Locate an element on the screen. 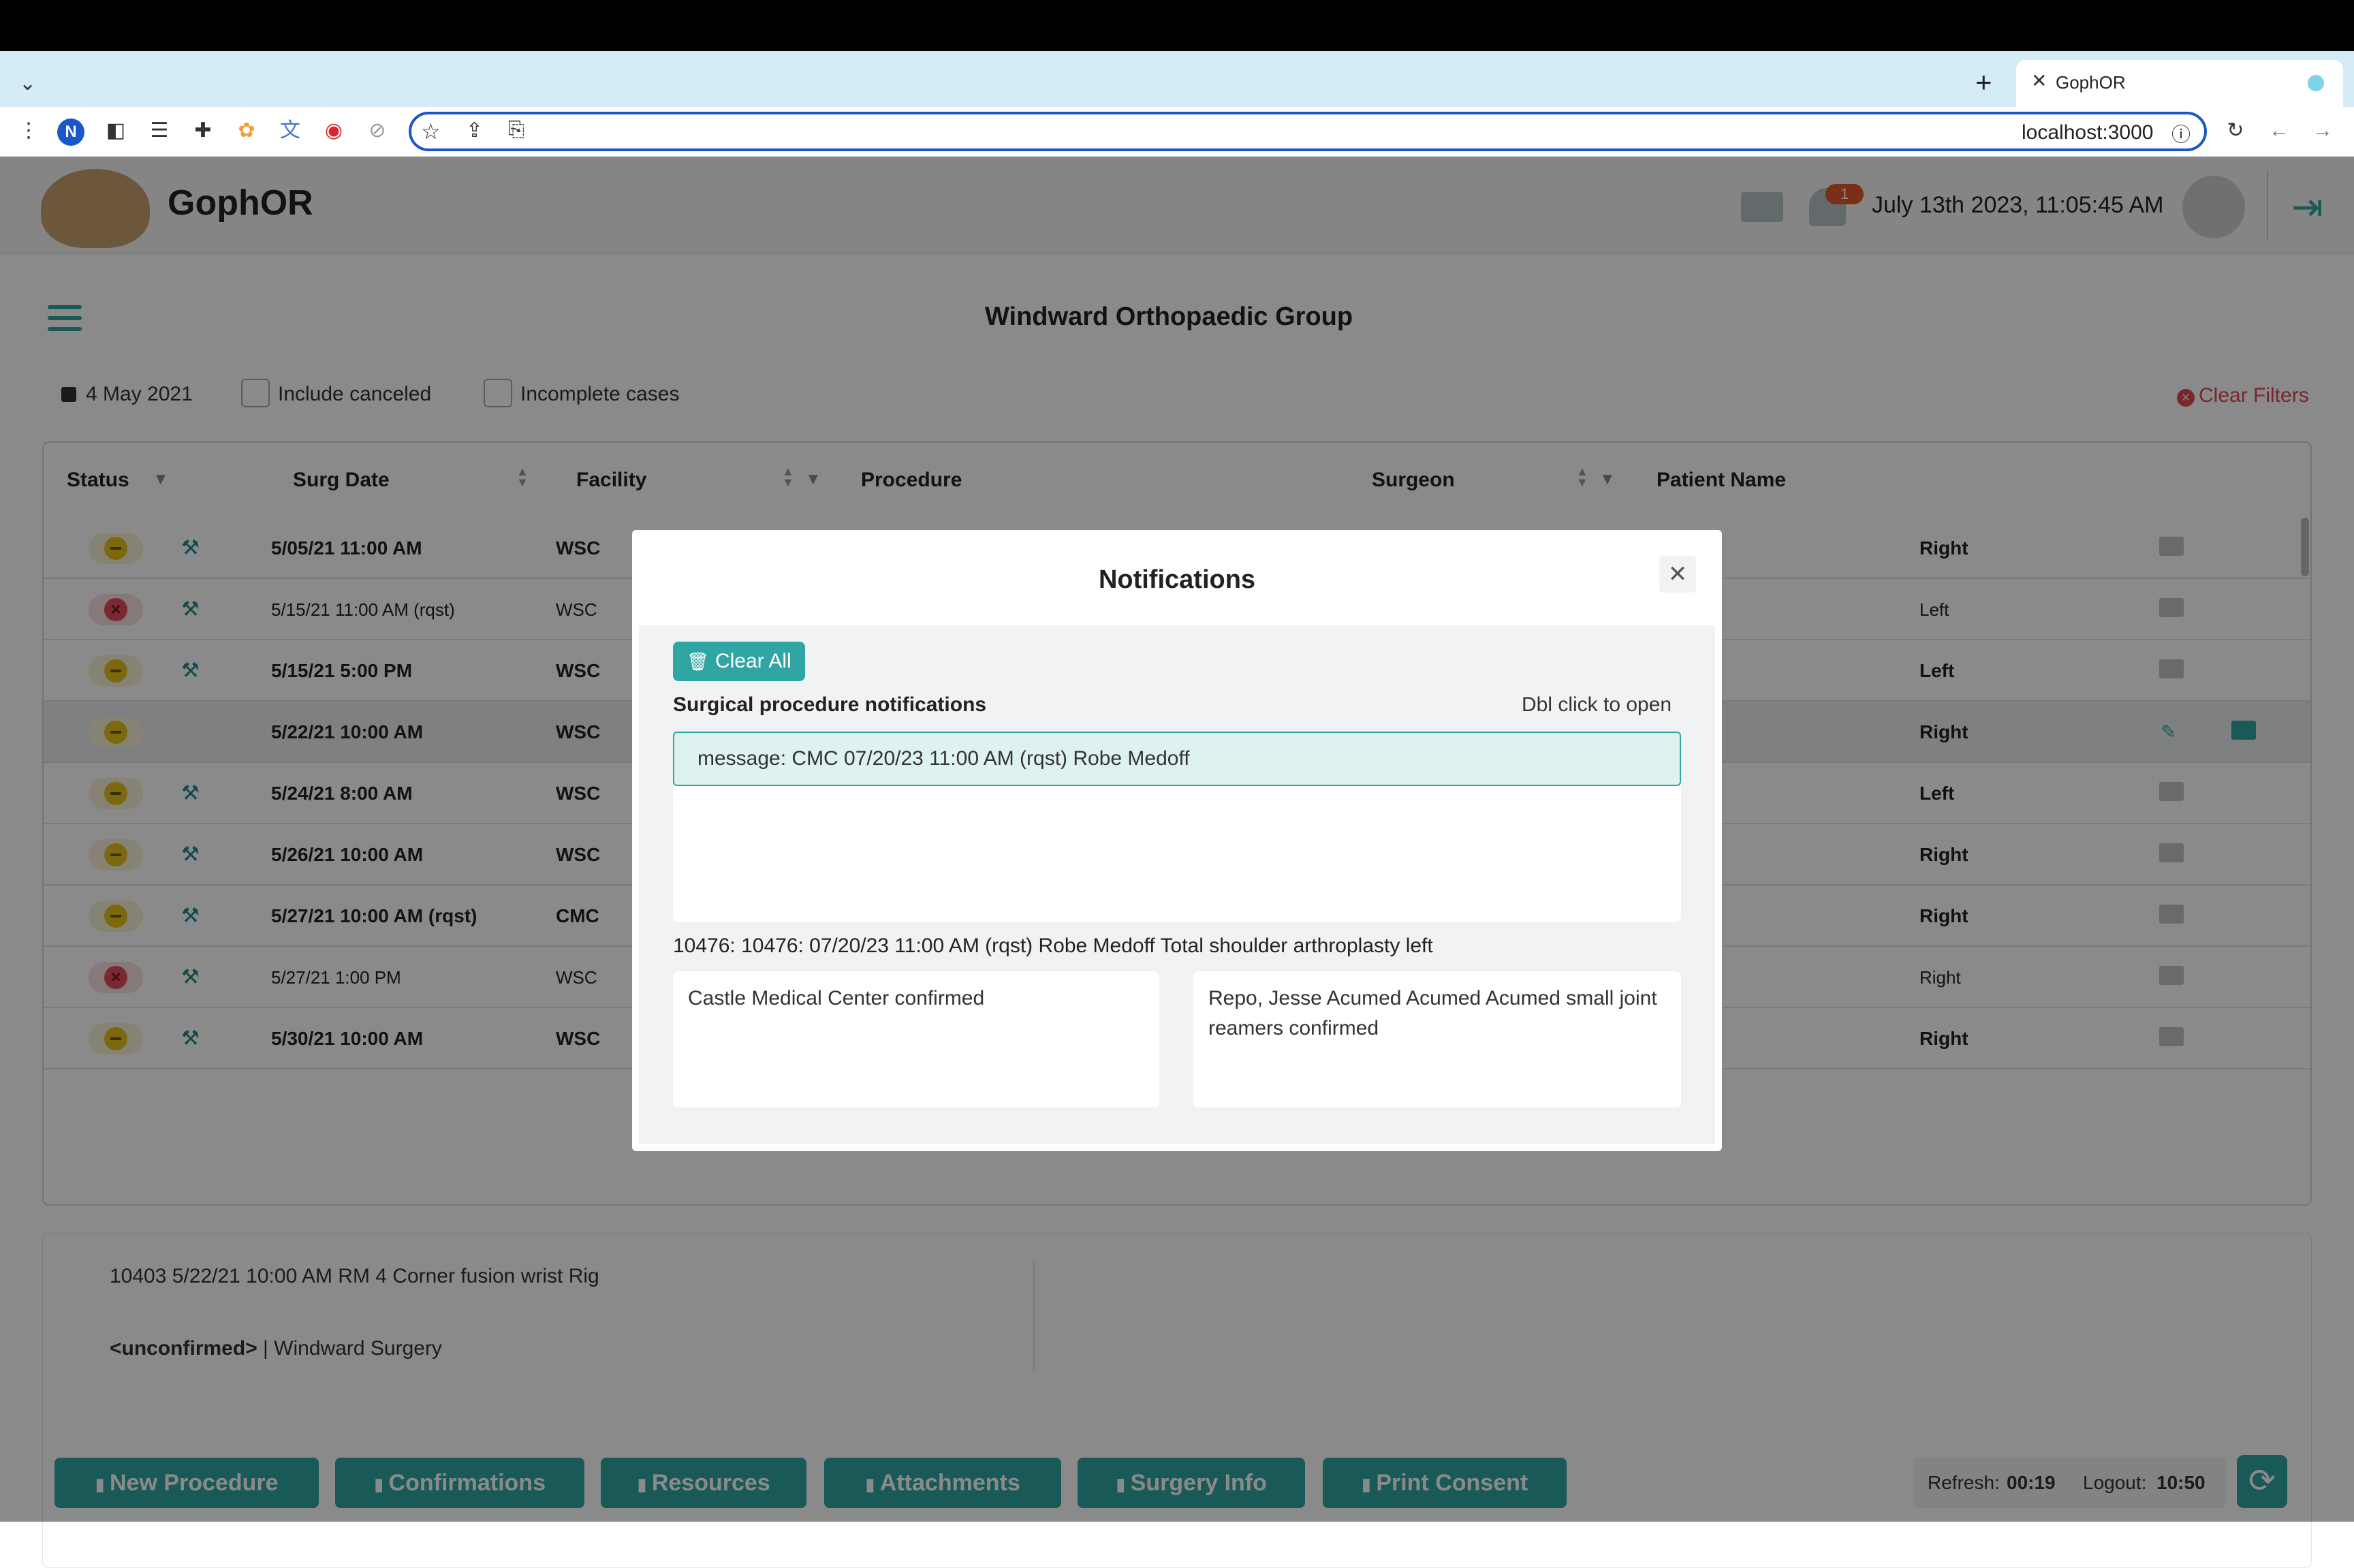  tab-title: GophOR is located at coordinates (2091, 82).